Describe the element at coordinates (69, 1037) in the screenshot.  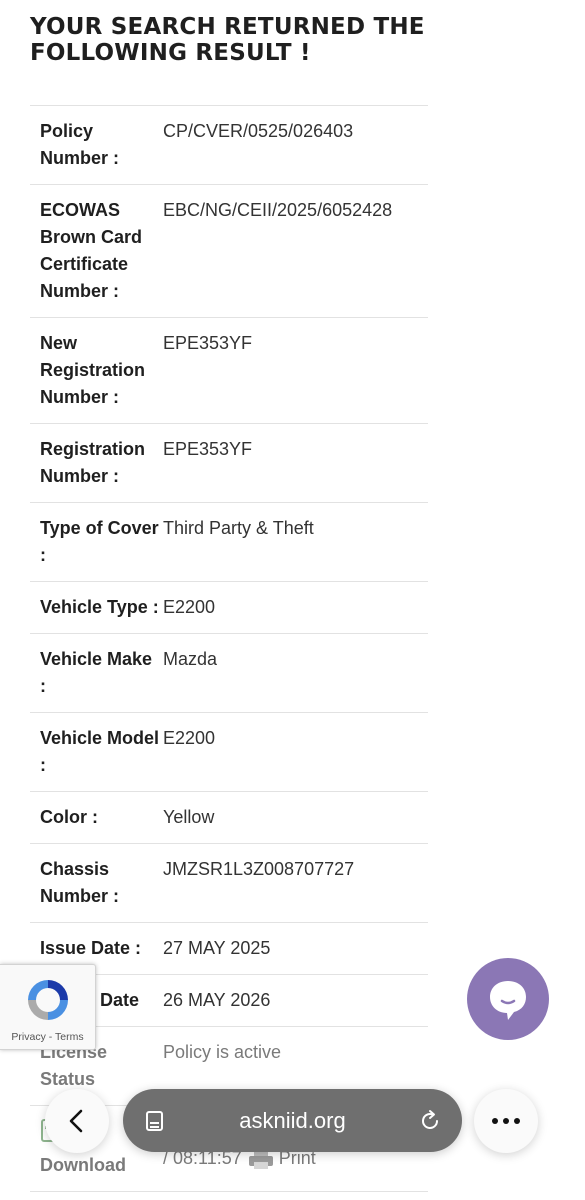
I see `terms-link: Terms` at that location.